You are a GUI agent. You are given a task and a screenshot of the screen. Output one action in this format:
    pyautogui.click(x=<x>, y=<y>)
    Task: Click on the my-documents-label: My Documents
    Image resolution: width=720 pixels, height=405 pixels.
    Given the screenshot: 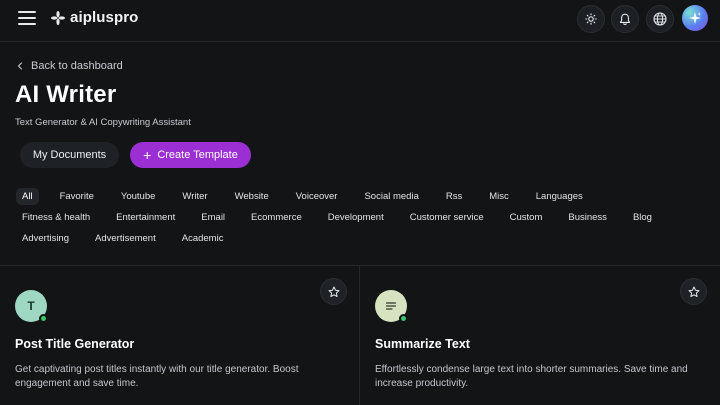 What is the action you would take?
    pyautogui.click(x=69, y=155)
    